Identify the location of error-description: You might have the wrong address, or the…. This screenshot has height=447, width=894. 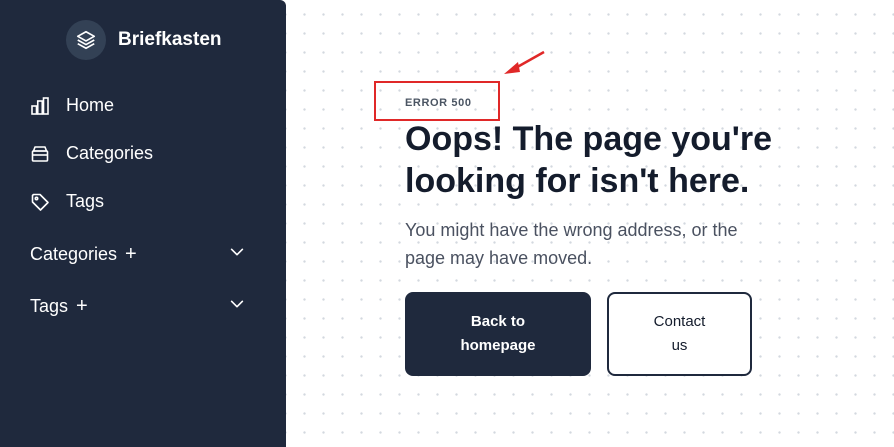
(571, 244).